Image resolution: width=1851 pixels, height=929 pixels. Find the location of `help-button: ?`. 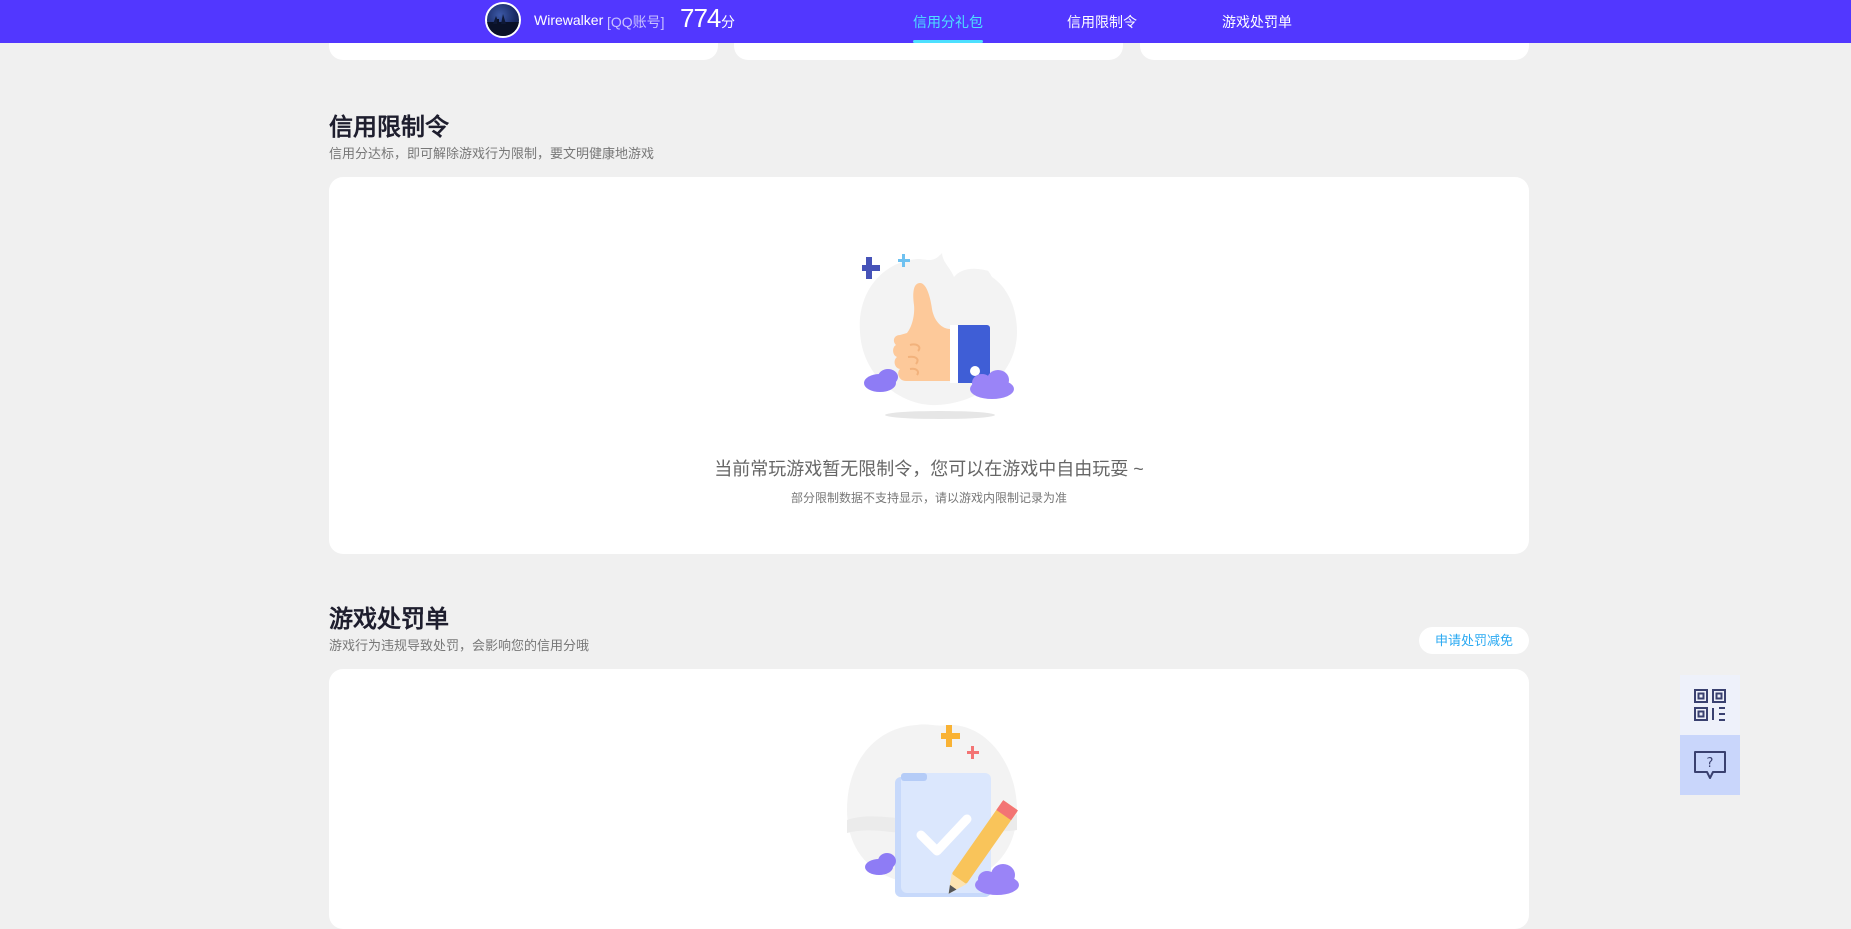

help-button: ? is located at coordinates (1710, 765).